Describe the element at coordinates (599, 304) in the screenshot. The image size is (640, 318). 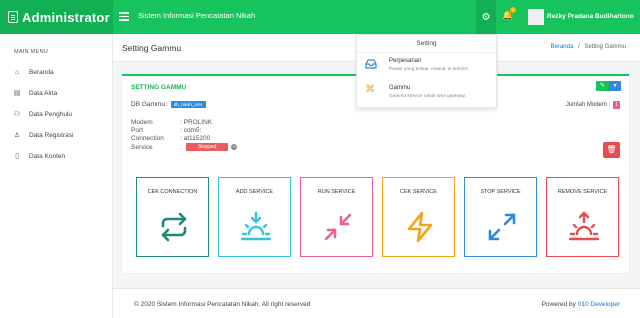
I see `developer-link: 010 Developer` at that location.